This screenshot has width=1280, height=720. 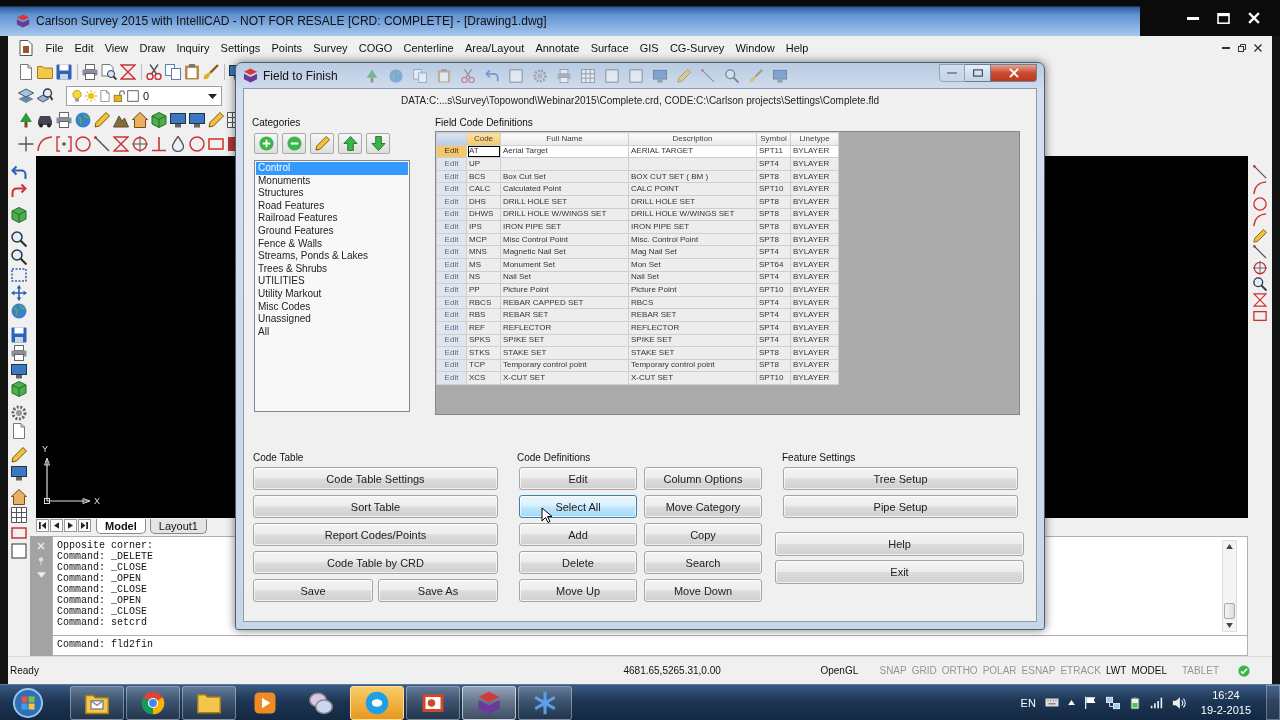 I want to click on code-definition-button: Copy, so click(x=703, y=534).